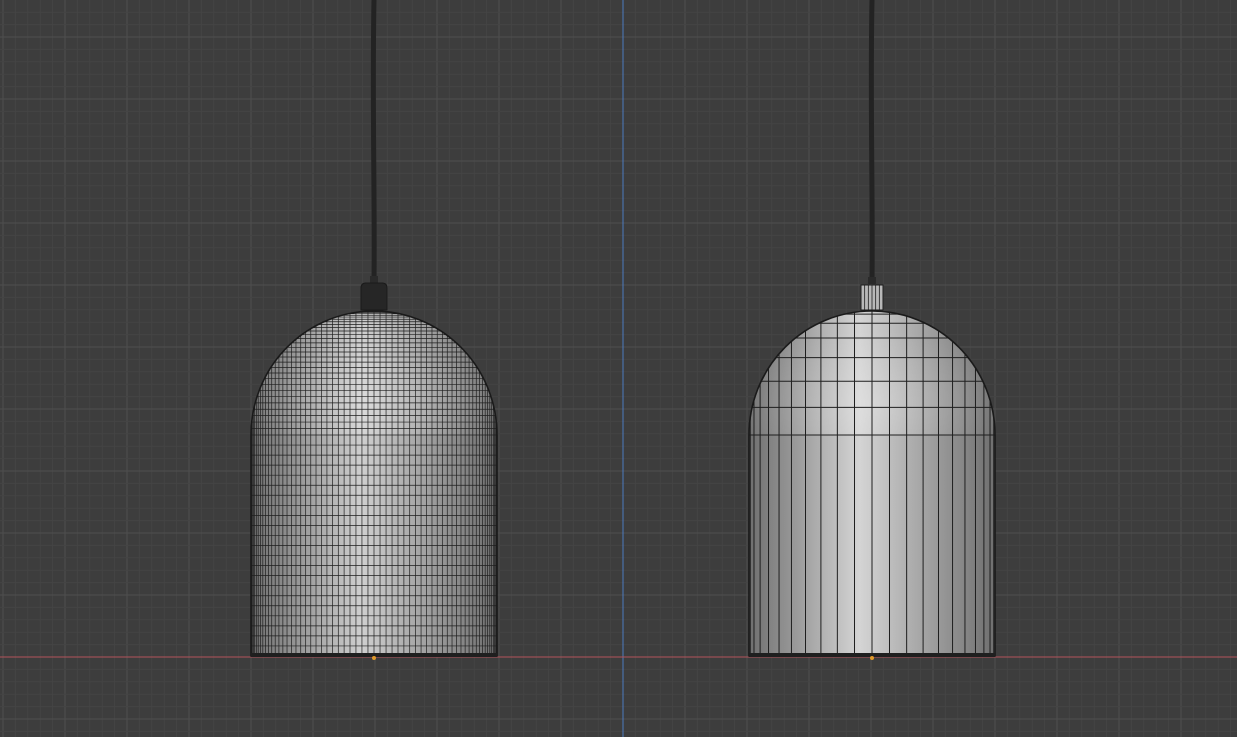 The image size is (1237, 737). I want to click on socket-cap, so click(374, 296).